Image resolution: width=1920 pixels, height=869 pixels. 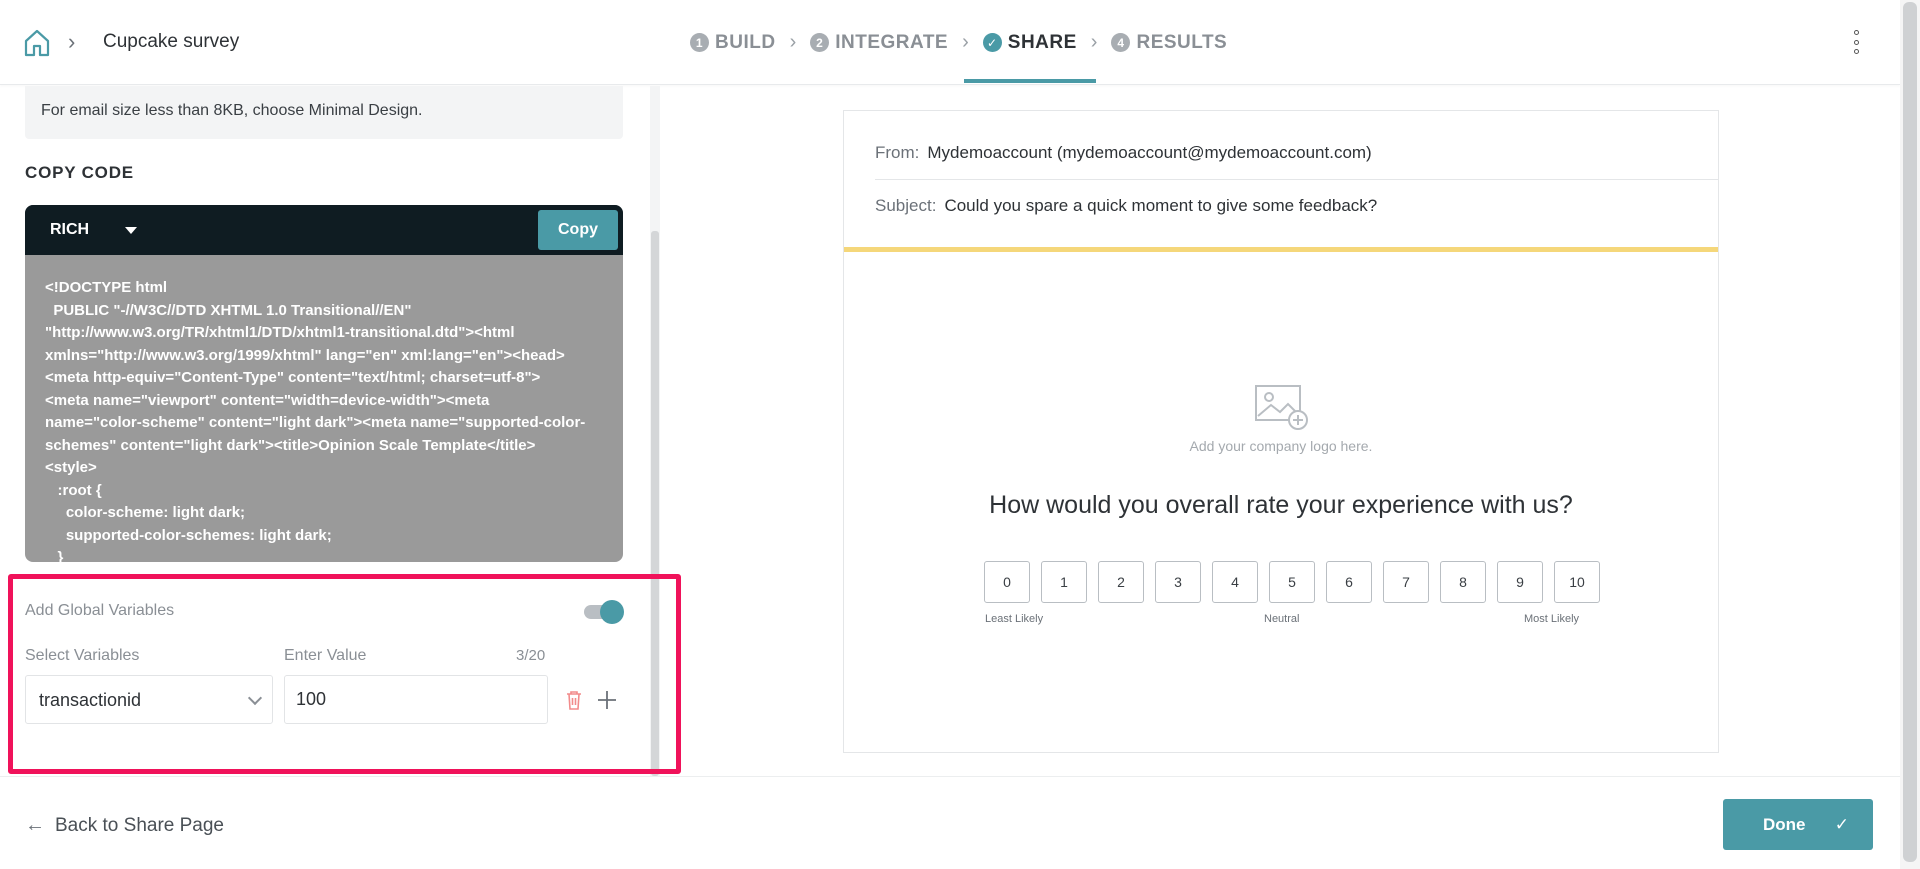 I want to click on scale-option: 4, so click(x=1235, y=582).